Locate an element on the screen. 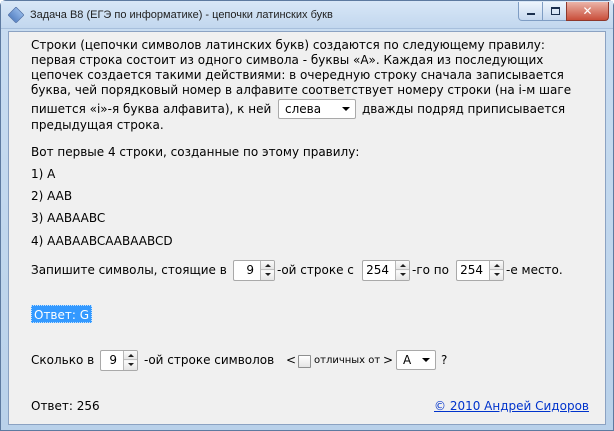  query2-row-spinner: 9 is located at coordinates (119, 360).